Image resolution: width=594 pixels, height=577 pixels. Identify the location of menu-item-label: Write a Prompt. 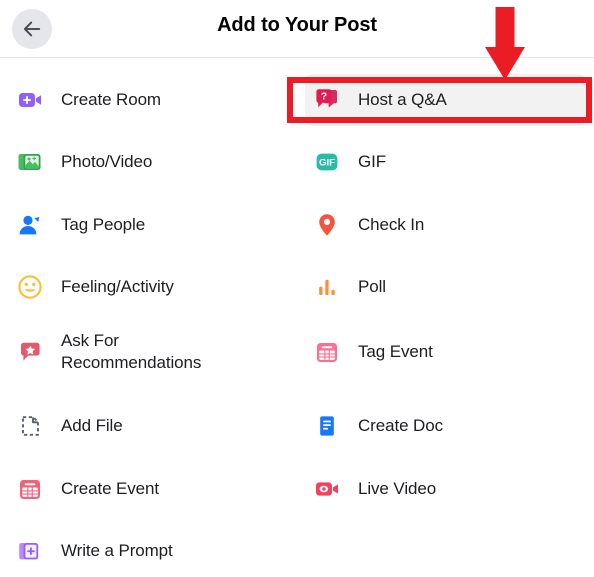
(117, 551).